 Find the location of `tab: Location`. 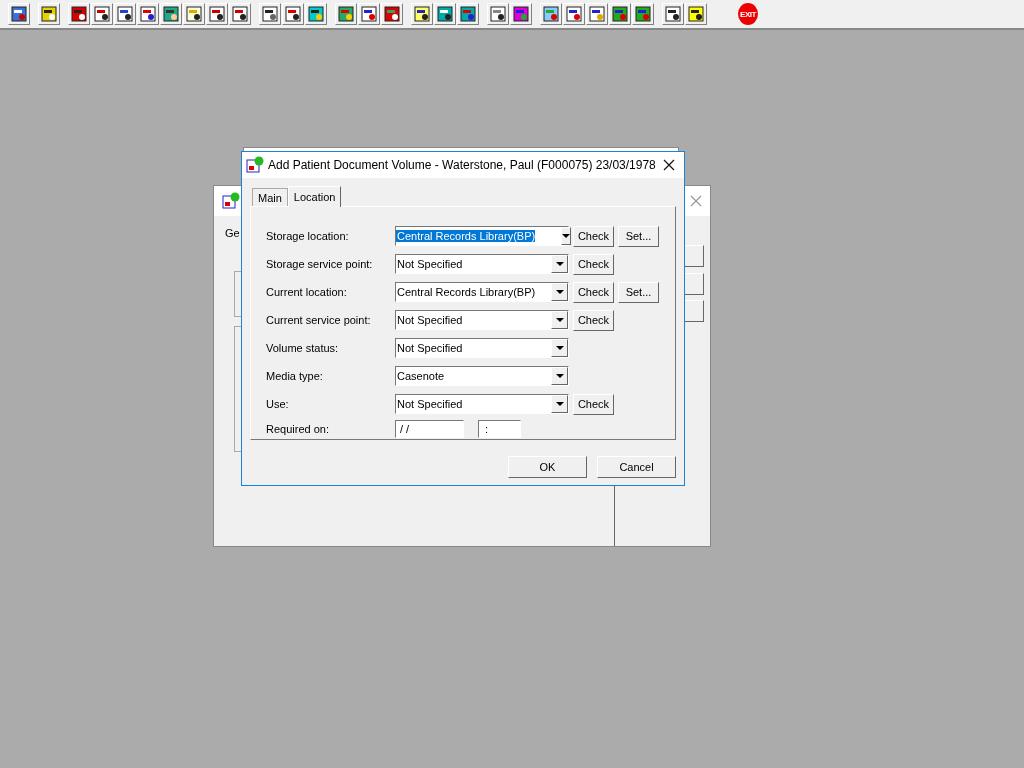

tab: Location is located at coordinates (314, 196).